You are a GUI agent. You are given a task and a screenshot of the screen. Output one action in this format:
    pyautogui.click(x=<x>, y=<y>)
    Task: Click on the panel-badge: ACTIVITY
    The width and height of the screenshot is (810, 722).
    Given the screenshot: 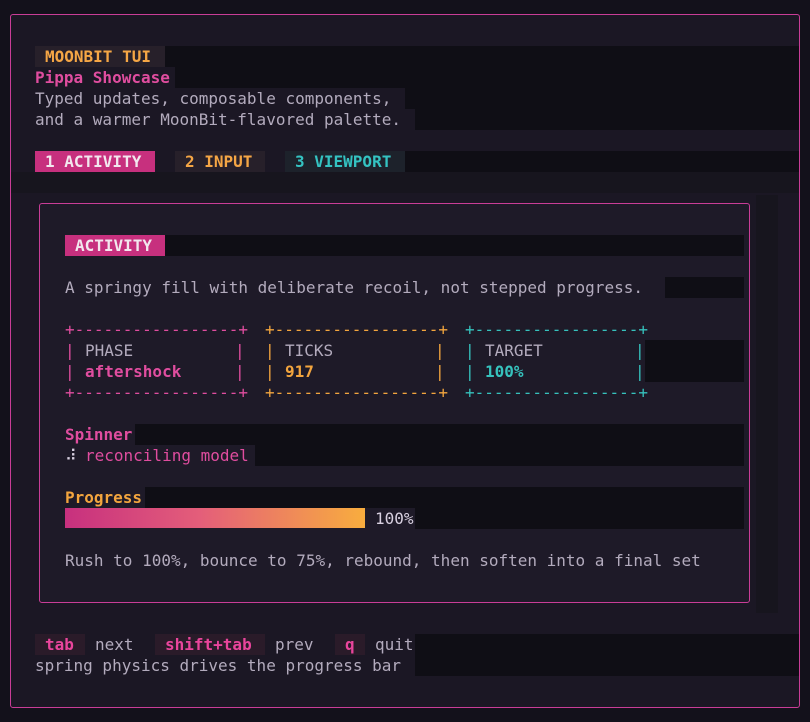 What is the action you would take?
    pyautogui.click(x=115, y=245)
    